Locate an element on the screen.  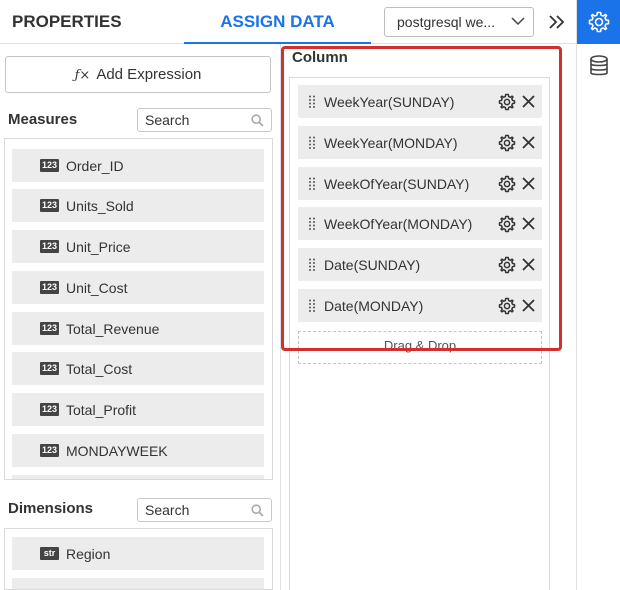
measures-title: Measures is located at coordinates (43, 119).